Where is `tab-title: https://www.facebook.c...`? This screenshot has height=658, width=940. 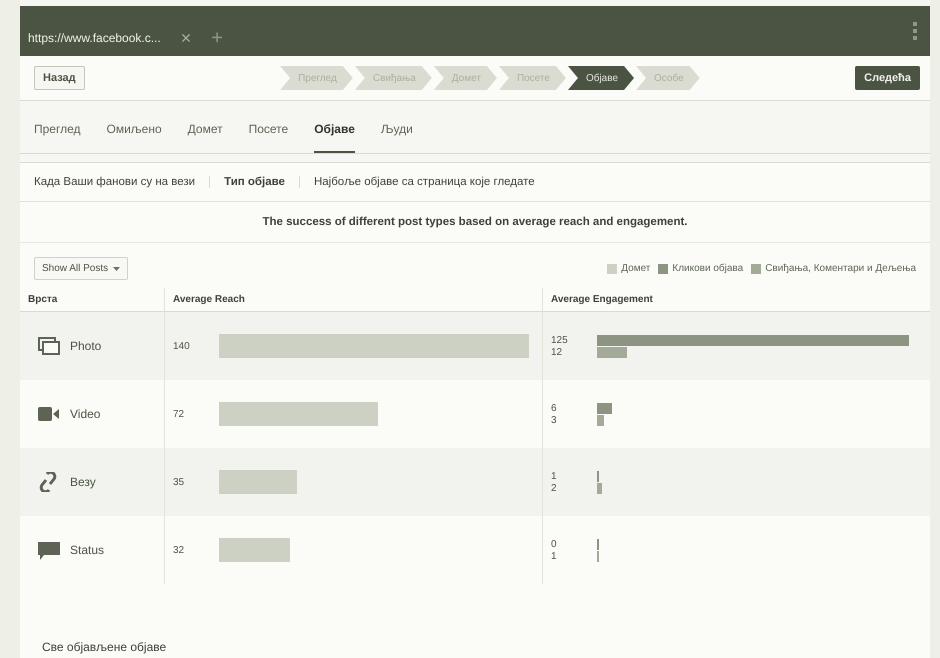 tab-title: https://www.facebook.c... is located at coordinates (94, 38).